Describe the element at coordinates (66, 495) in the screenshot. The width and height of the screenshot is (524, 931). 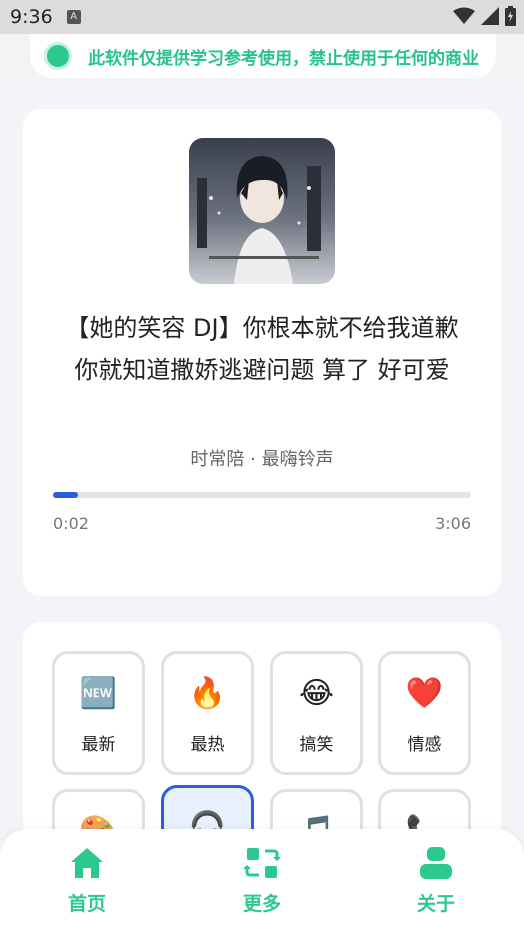
I see `progress-fill` at that location.